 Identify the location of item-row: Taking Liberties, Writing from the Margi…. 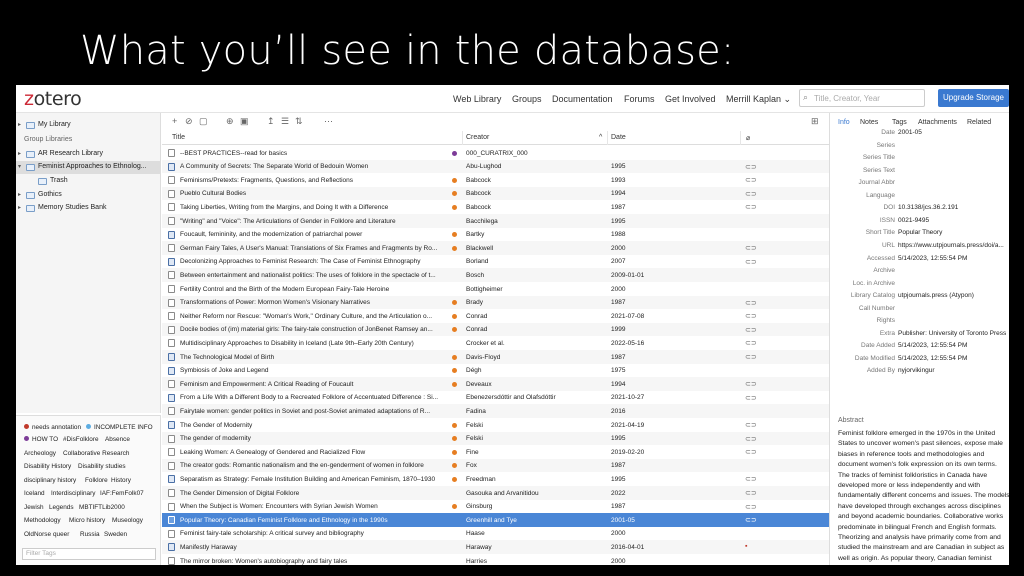
(495, 207).